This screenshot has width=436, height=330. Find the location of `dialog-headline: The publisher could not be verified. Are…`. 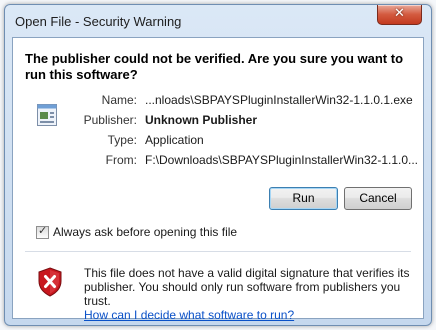

dialog-headline: The publisher could not be verified. Are… is located at coordinates (214, 66).